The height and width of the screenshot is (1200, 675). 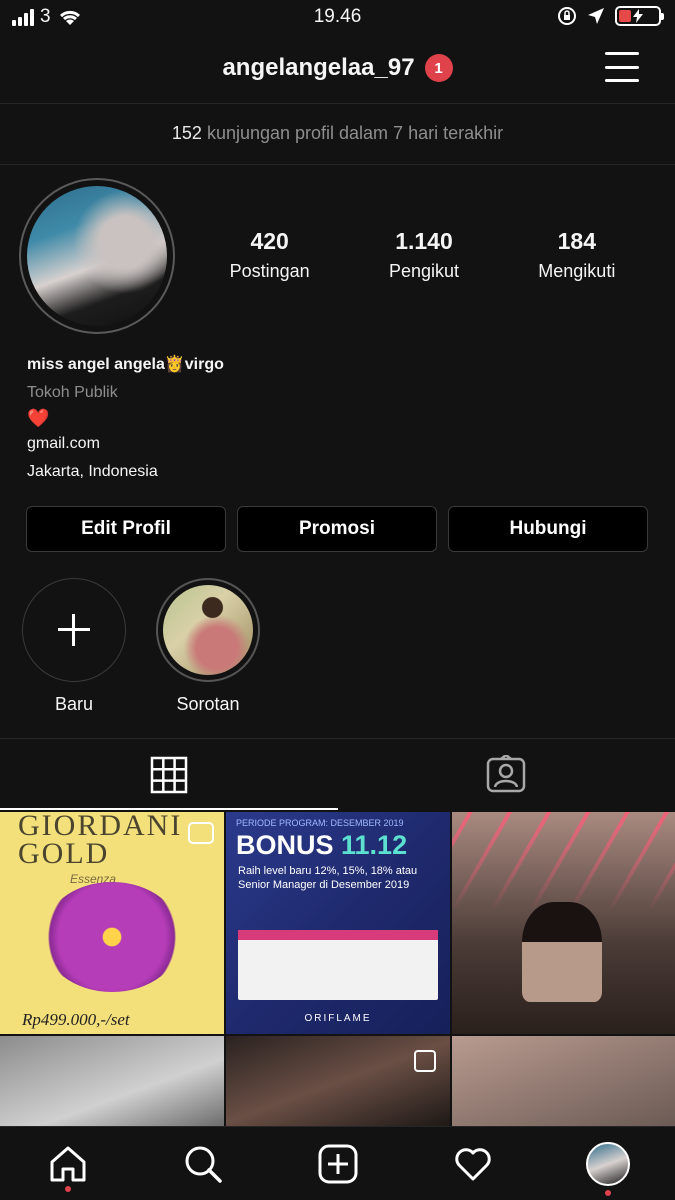 I want to click on tagged-icon, so click(x=506, y=773).